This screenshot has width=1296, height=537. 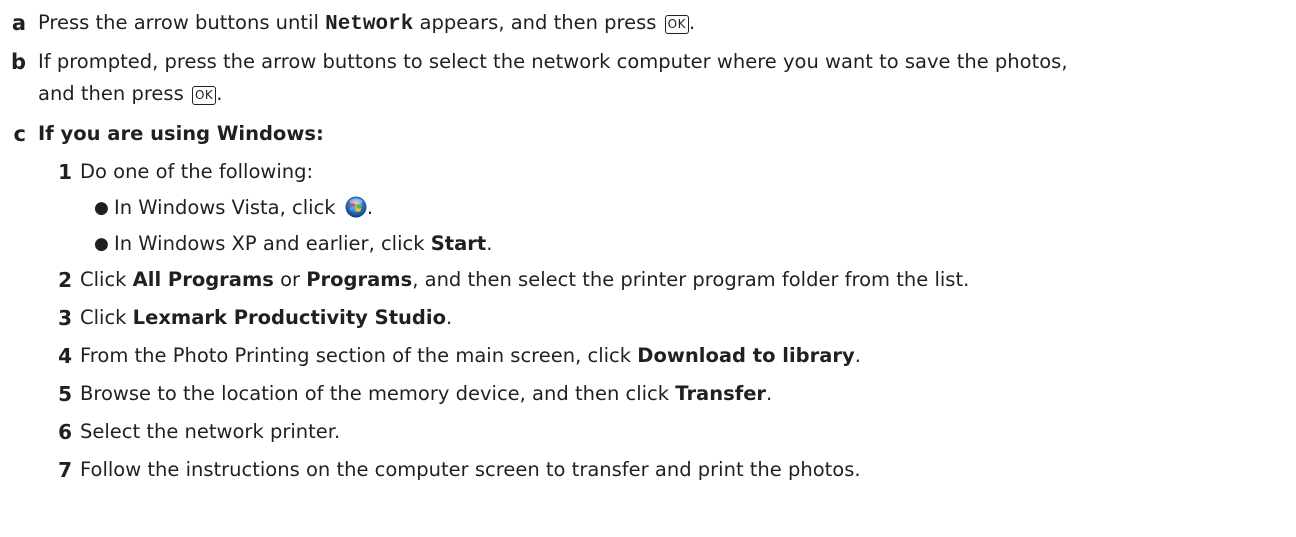 What do you see at coordinates (289, 317) in the screenshot?
I see `bold-term: Lexmark Productivity Studio` at bounding box center [289, 317].